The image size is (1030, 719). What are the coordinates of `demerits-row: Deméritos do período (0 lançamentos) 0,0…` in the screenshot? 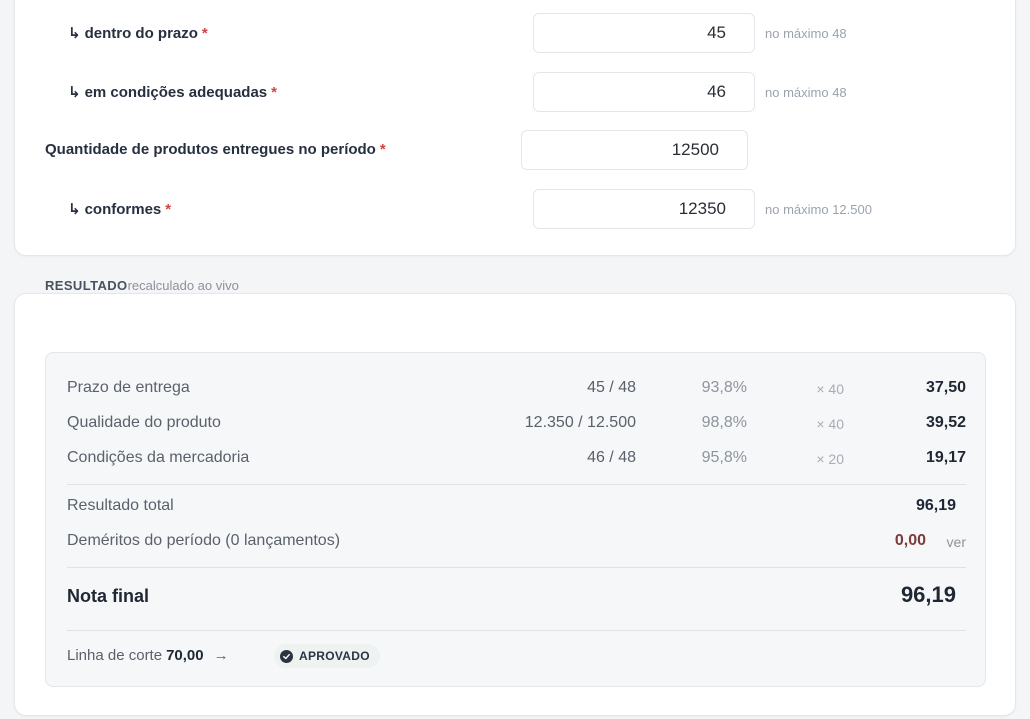 It's located at (516, 542).